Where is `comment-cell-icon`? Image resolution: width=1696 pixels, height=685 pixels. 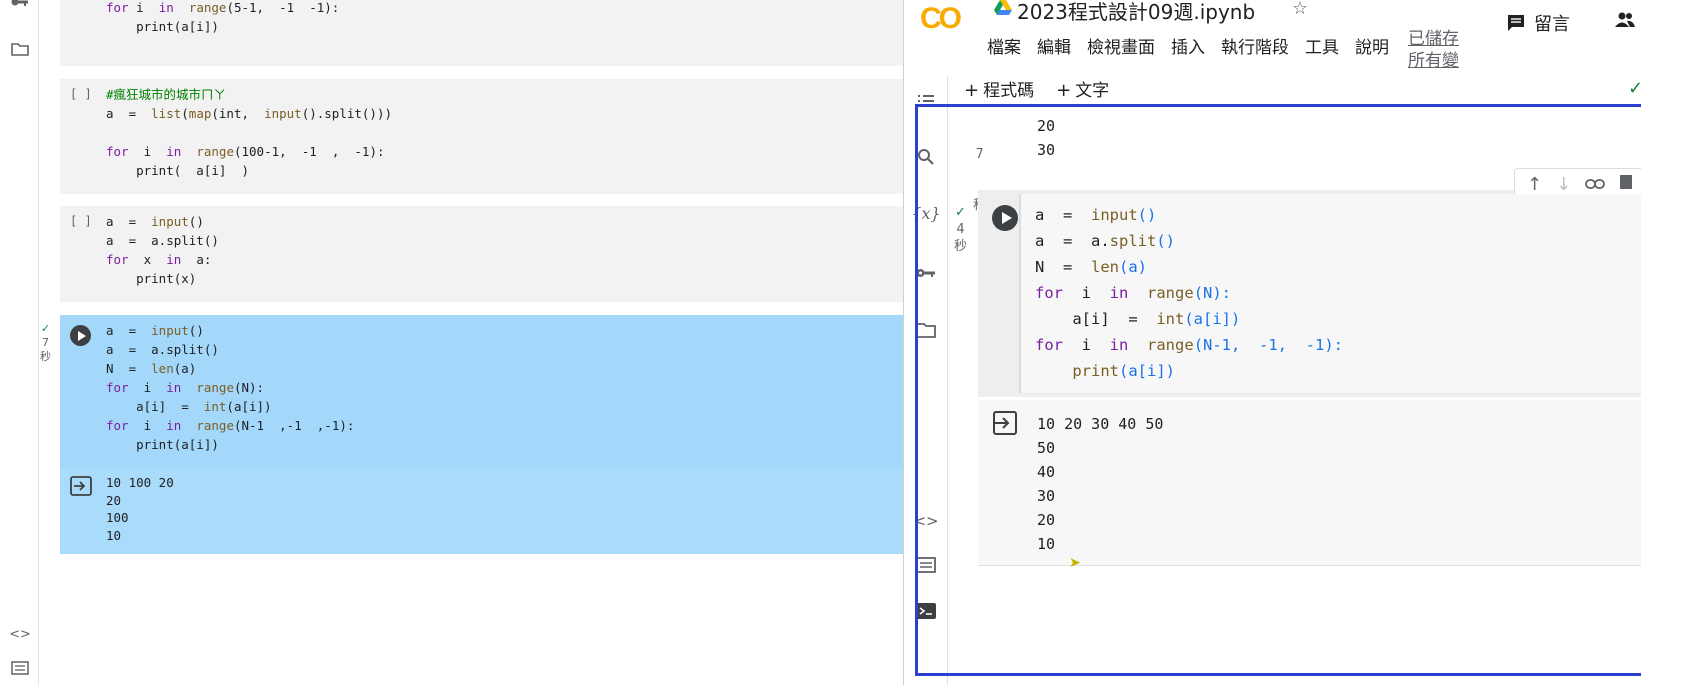
comment-cell-icon is located at coordinates (1626, 184).